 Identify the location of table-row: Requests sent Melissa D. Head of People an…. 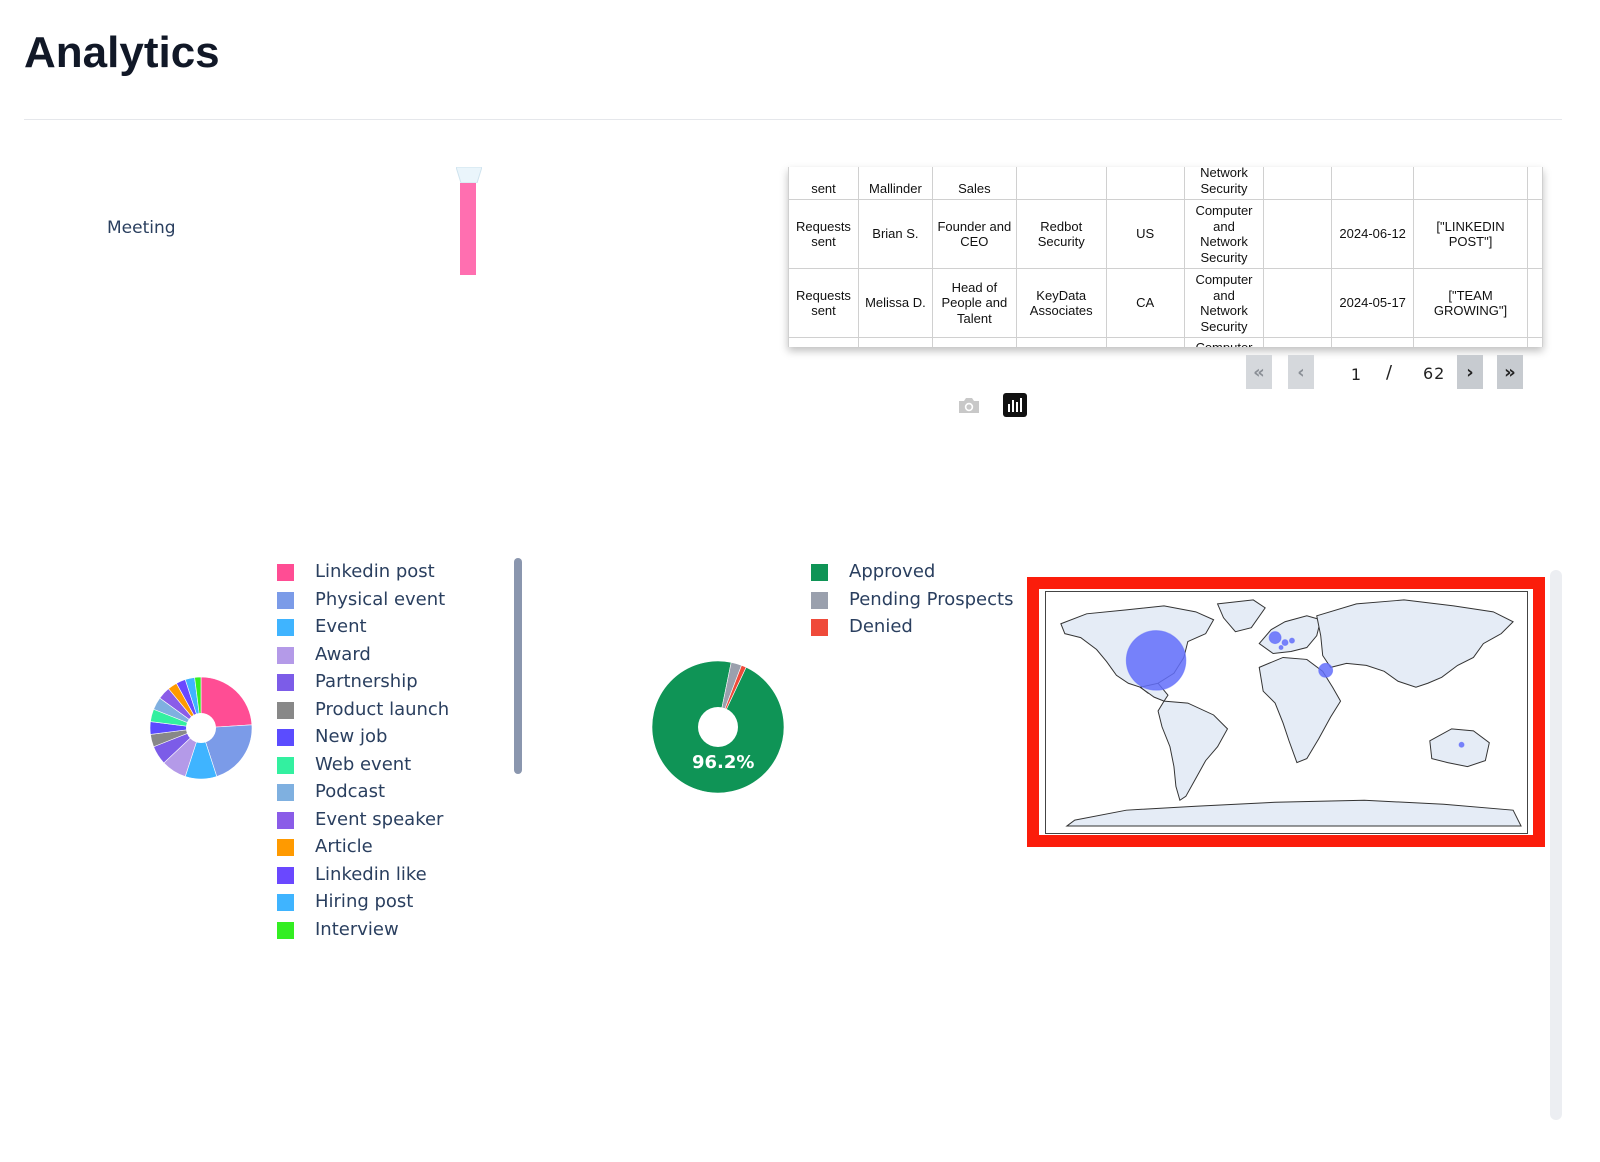
(1165, 303).